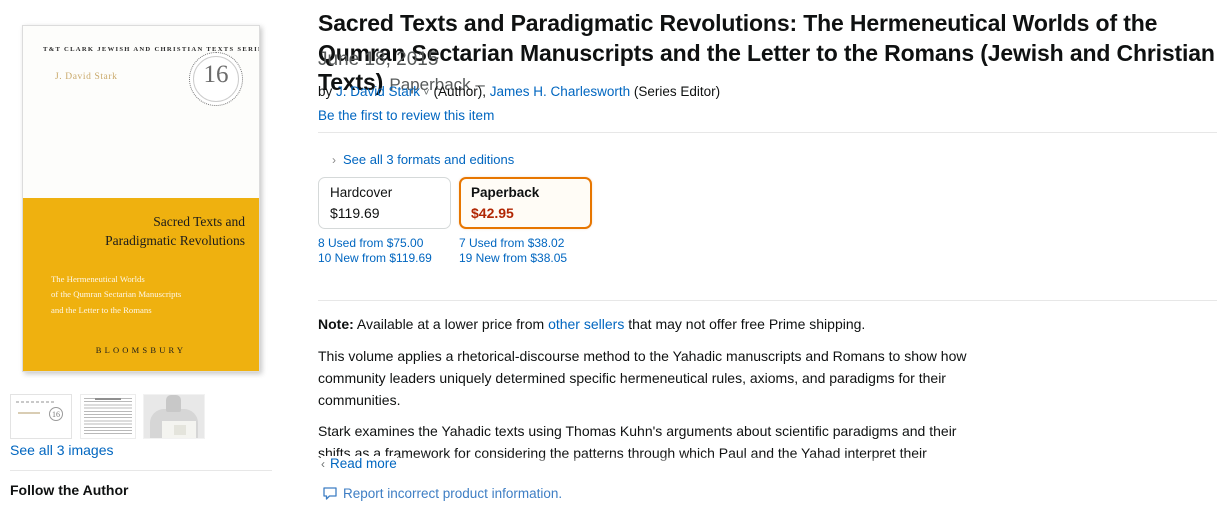 This screenshot has height=506, width=1217. Describe the element at coordinates (69, 490) in the screenshot. I see `follow-the-author-heading: Follow the Author` at that location.